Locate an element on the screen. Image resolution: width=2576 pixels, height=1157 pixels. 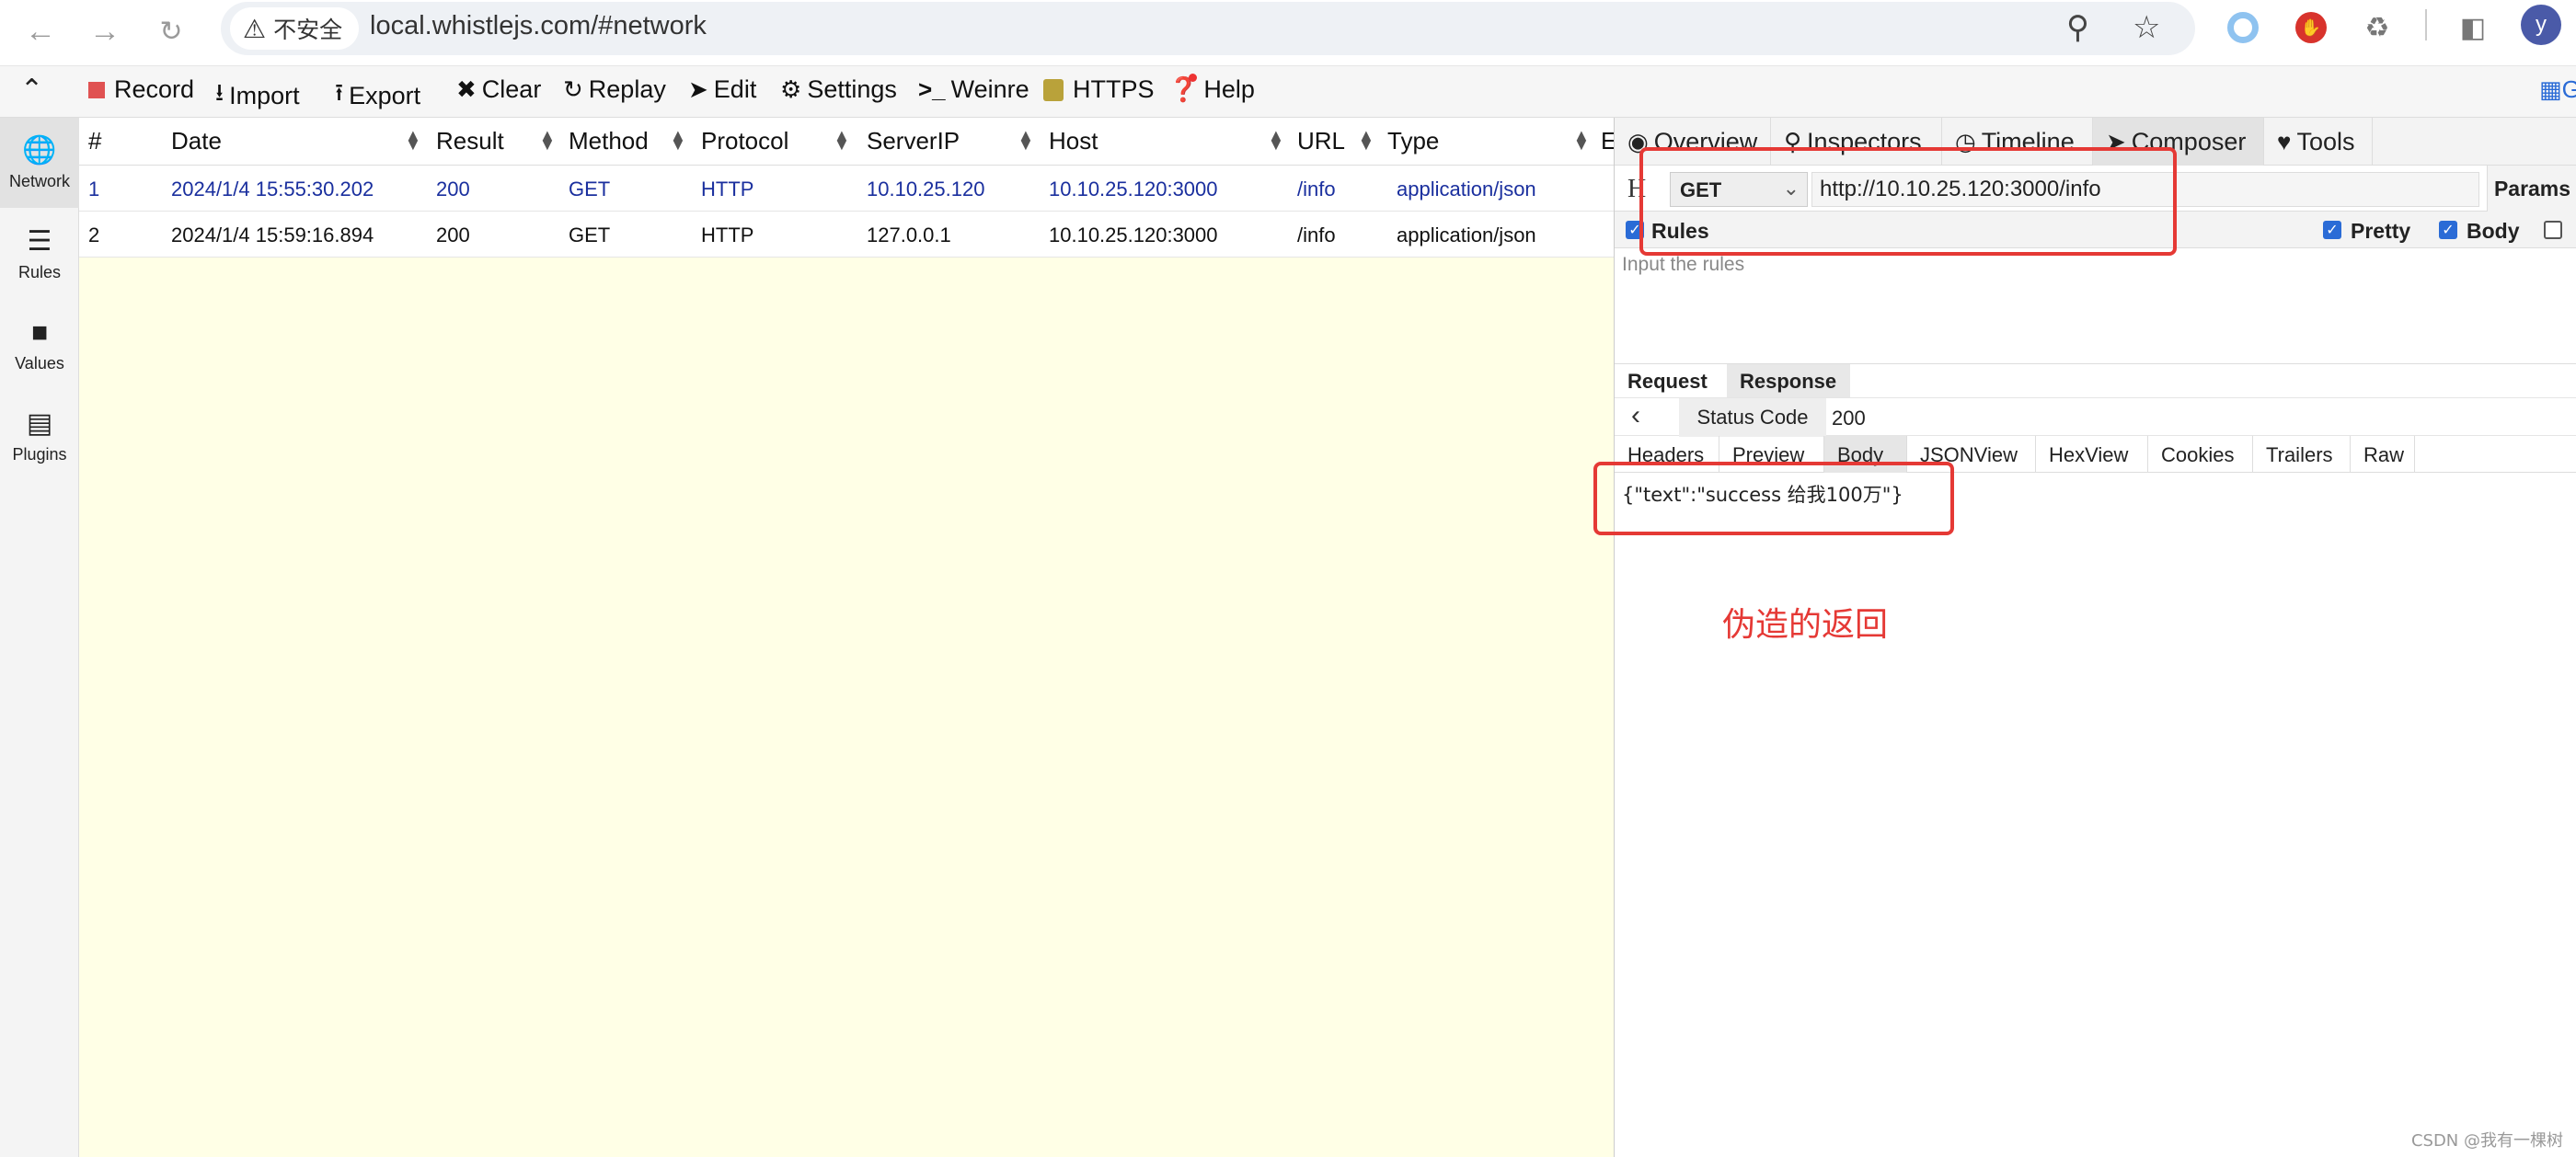
pretty-label: Pretty is located at coordinates (2381, 231).